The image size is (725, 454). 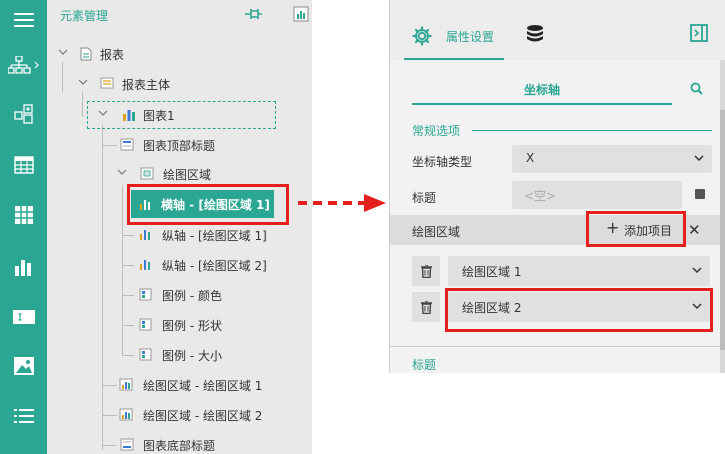 I want to click on tree-item-label: 图例 - 大小, so click(x=192, y=356).